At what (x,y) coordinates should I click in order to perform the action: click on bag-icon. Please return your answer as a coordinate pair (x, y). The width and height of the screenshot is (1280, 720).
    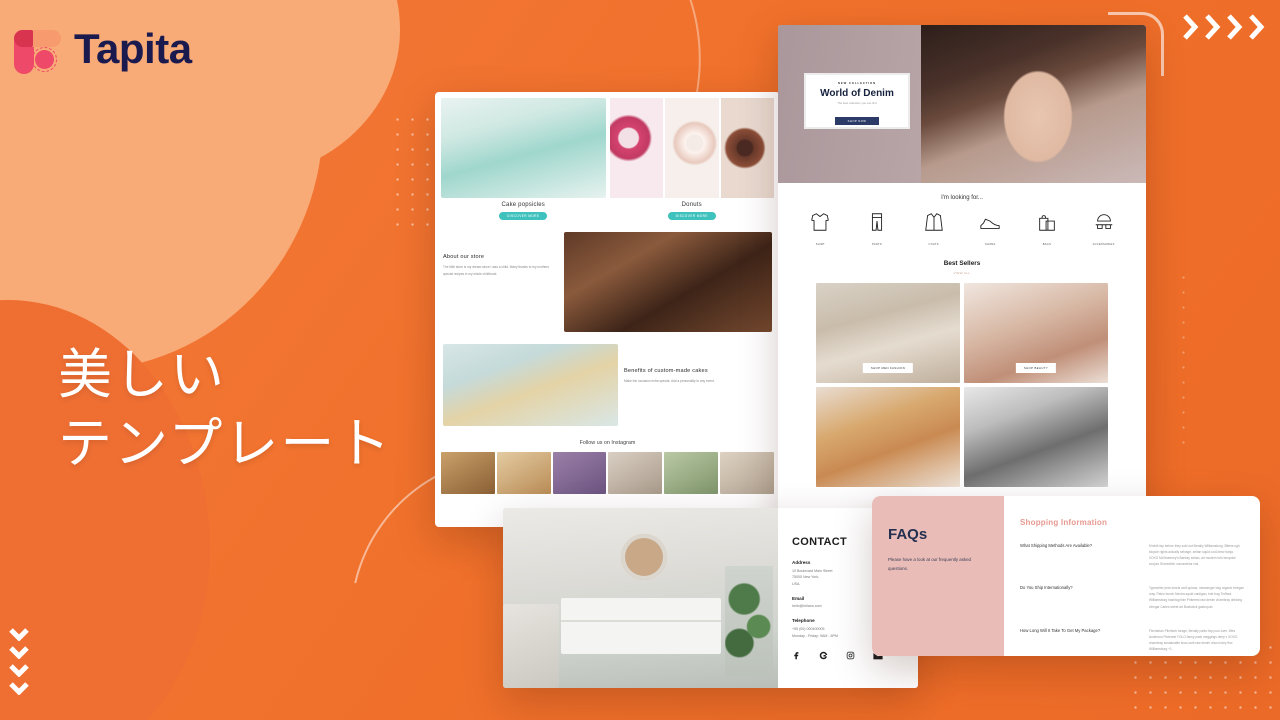
    Looking at the image, I should click on (1047, 223).